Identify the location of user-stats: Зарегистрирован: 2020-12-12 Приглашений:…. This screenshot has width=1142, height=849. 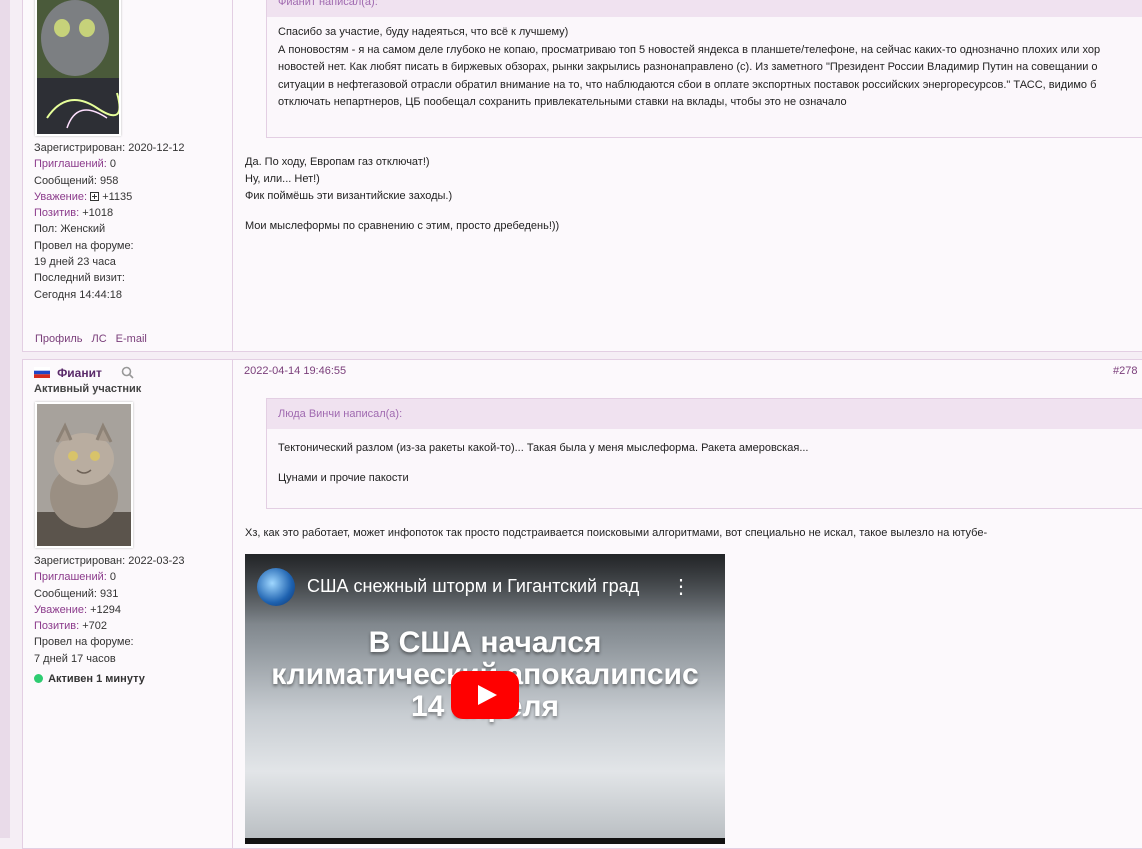
(109, 221).